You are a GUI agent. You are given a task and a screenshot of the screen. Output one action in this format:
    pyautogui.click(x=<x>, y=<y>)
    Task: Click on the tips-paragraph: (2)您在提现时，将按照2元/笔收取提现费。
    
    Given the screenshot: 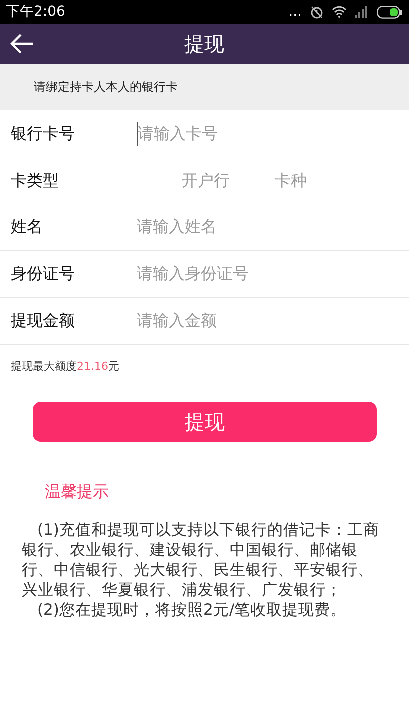 What is the action you would take?
    pyautogui.click(x=192, y=610)
    